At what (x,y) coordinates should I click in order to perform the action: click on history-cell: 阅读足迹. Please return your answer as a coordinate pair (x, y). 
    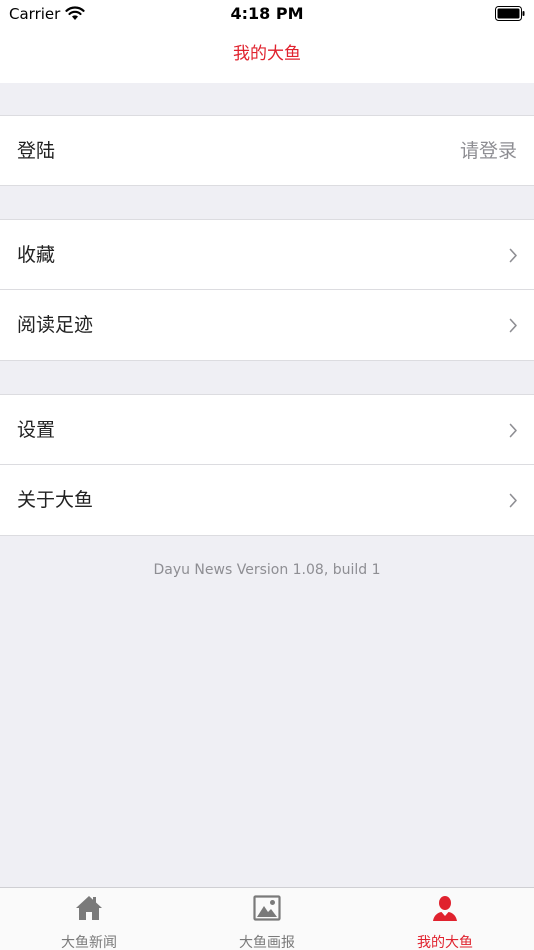
    Looking at the image, I should click on (267, 325).